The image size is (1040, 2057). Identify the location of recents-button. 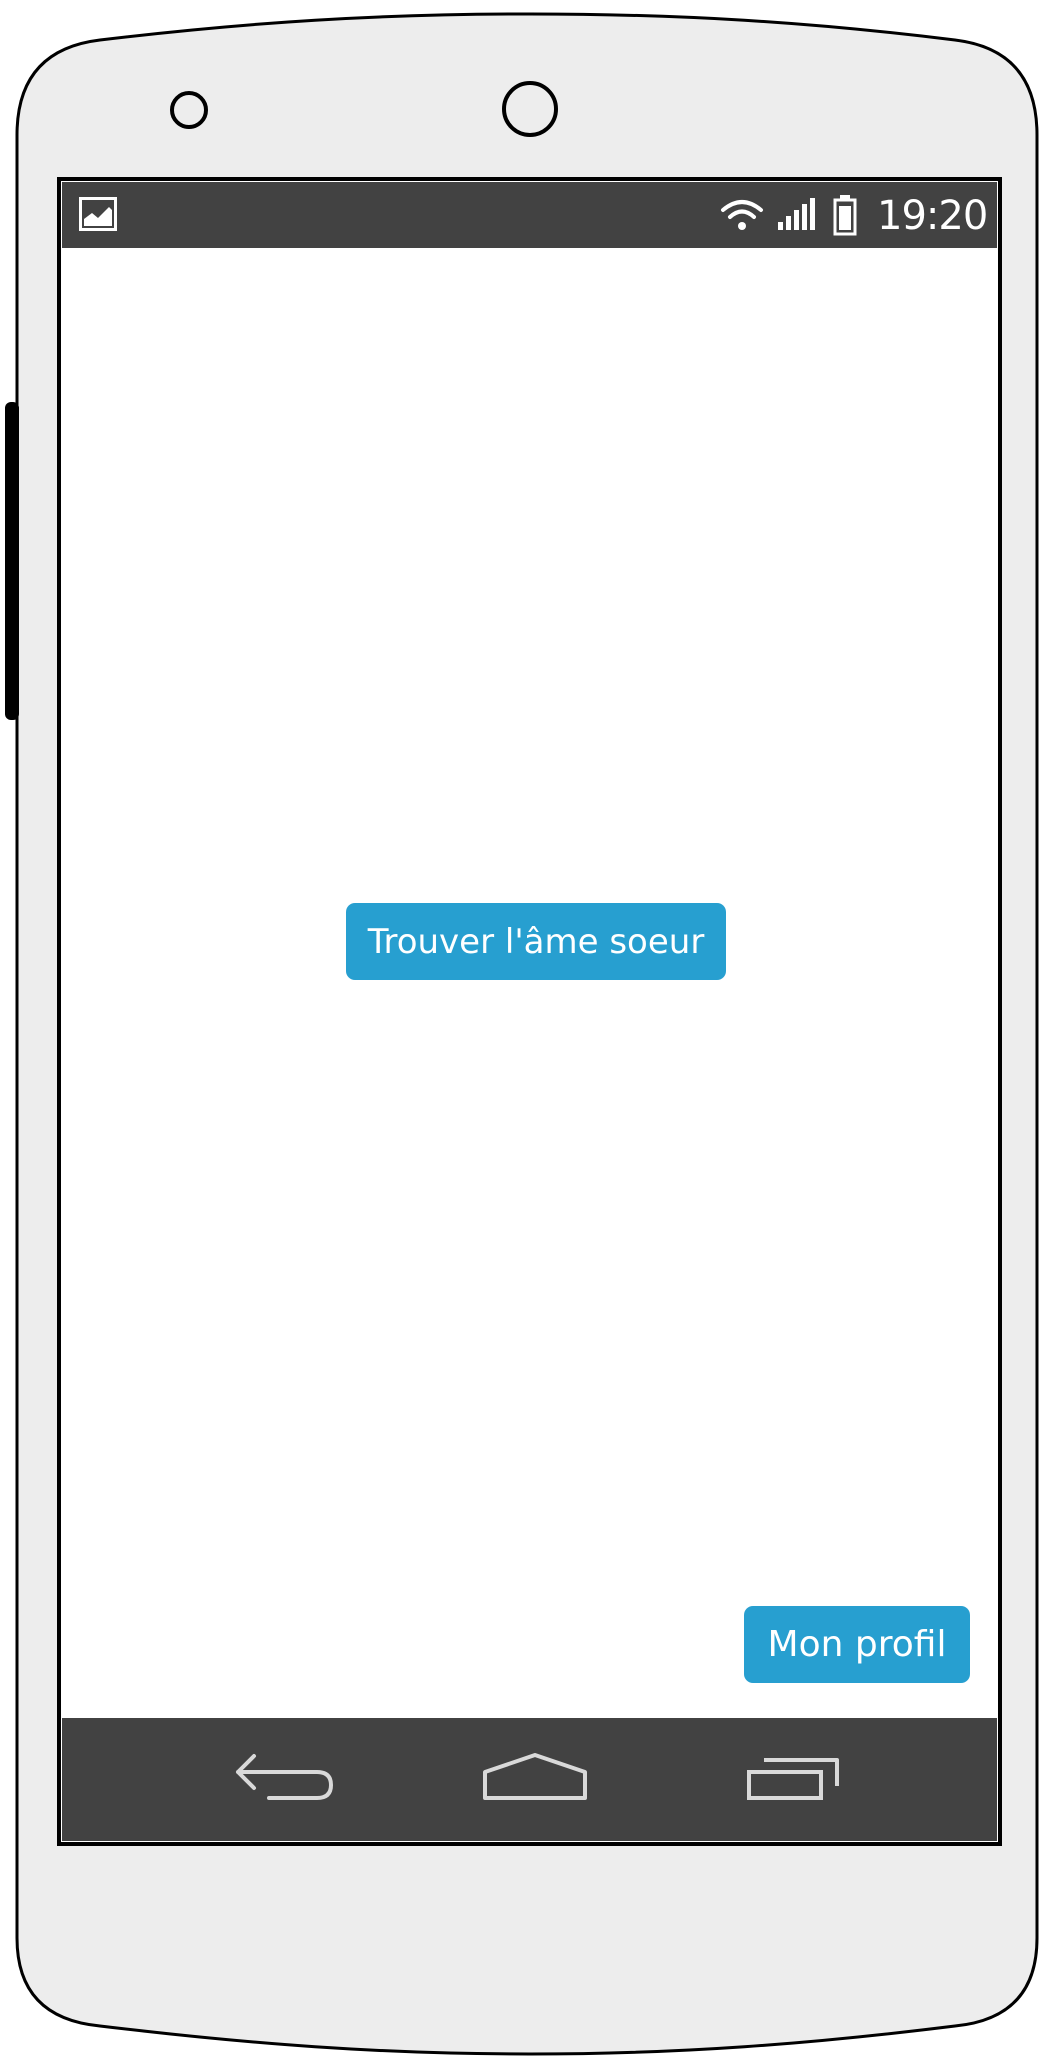
(797, 1780).